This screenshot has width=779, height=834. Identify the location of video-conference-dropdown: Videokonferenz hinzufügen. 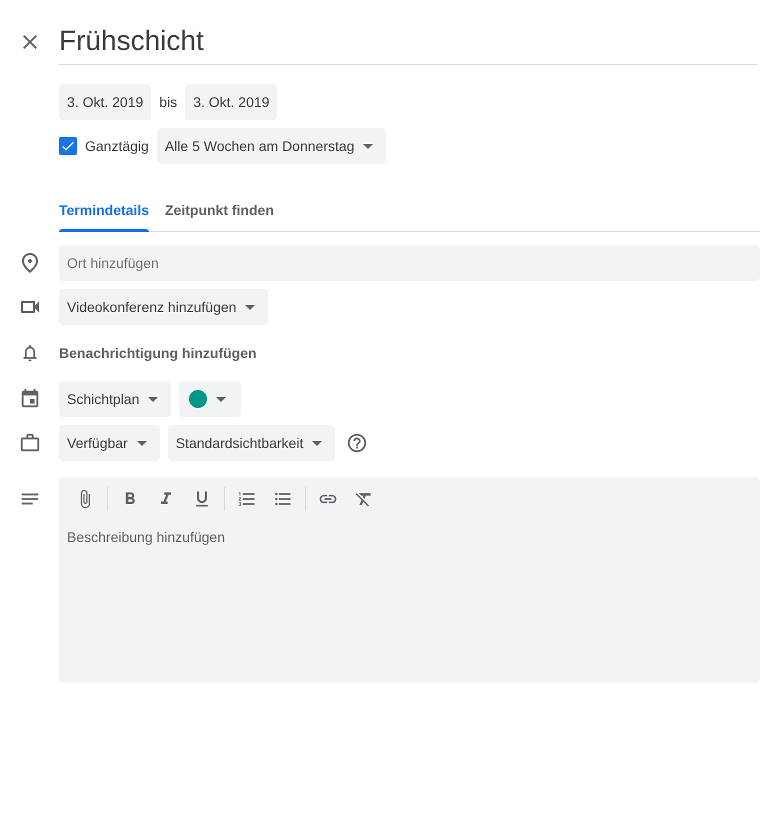
(163, 307).